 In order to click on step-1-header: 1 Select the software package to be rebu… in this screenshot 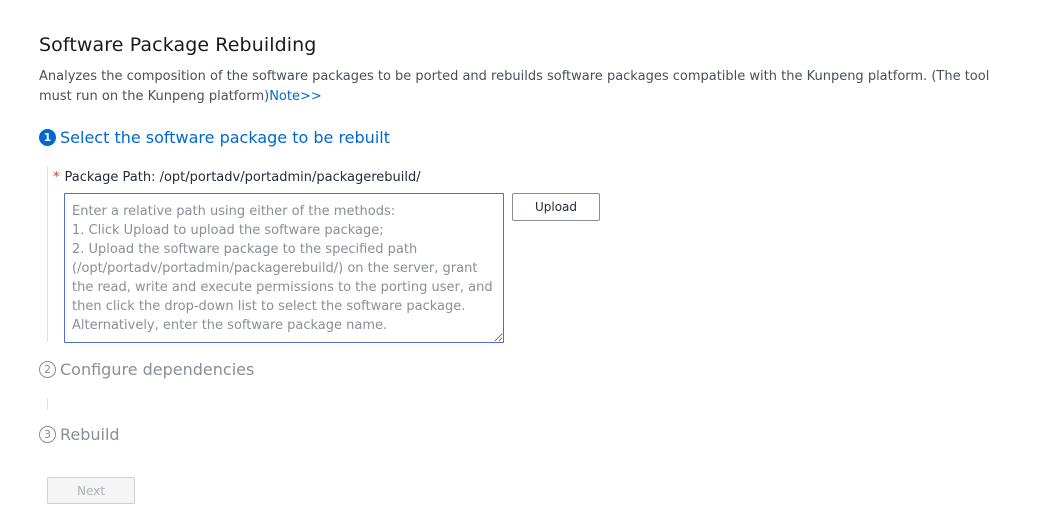, I will do `click(214, 137)`.